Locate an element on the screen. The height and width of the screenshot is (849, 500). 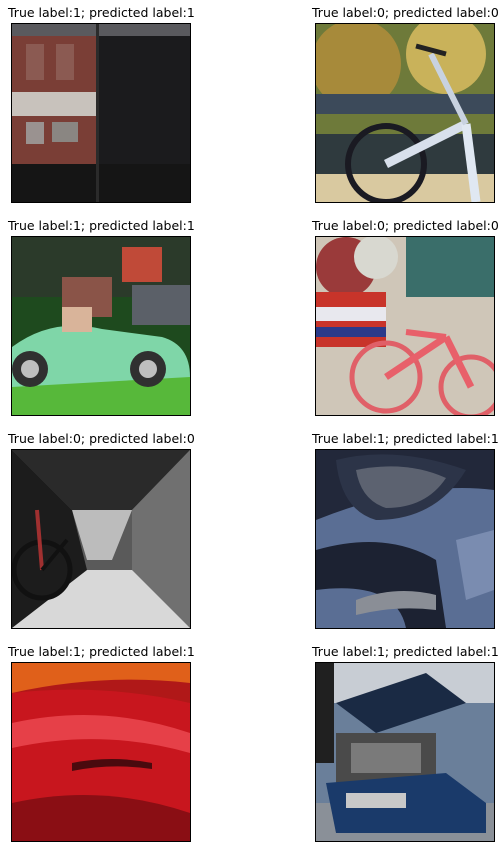
blue-car-engine-image is located at coordinates (405, 752).